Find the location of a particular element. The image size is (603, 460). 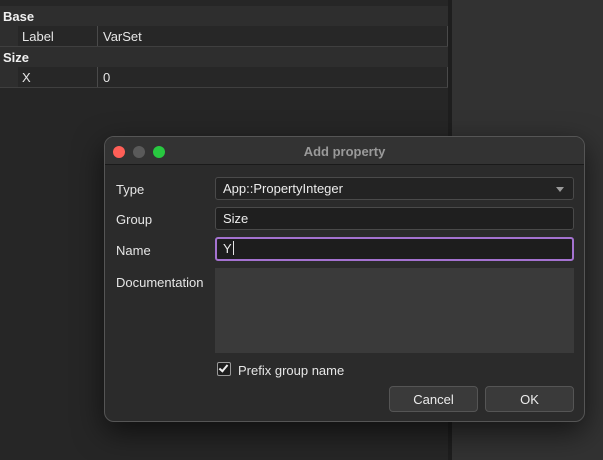

name-field: Y is located at coordinates (394, 249).